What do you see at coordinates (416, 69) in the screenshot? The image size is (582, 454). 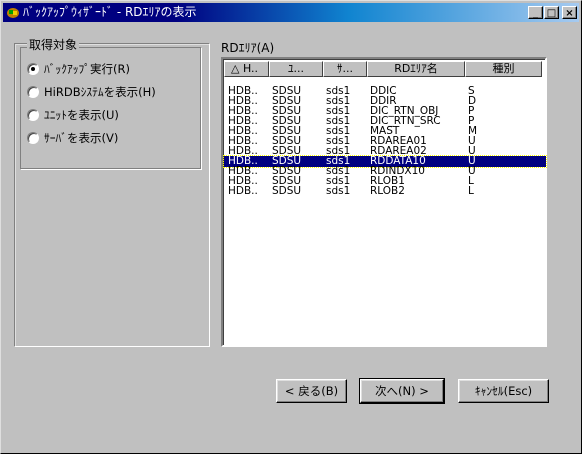 I see `column-header-rdarea-name: RDｴﾘｱ名` at bounding box center [416, 69].